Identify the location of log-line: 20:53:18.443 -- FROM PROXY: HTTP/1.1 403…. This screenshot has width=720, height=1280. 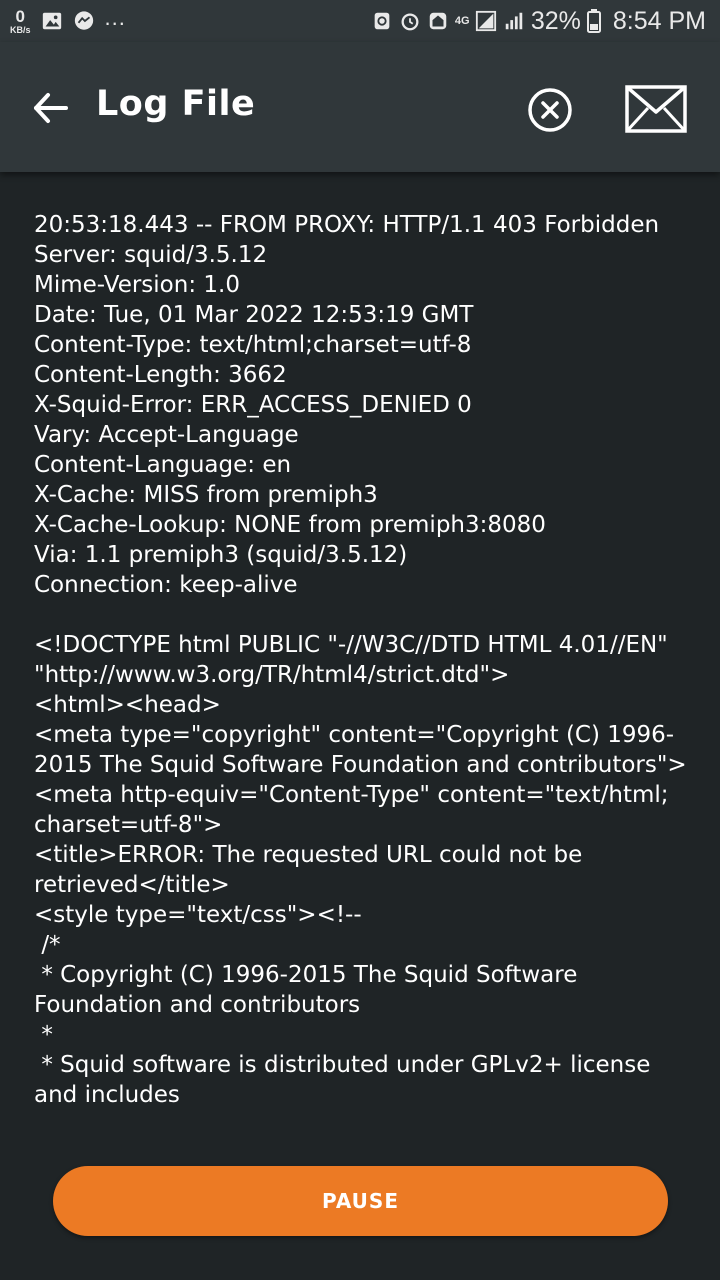
(347, 225).